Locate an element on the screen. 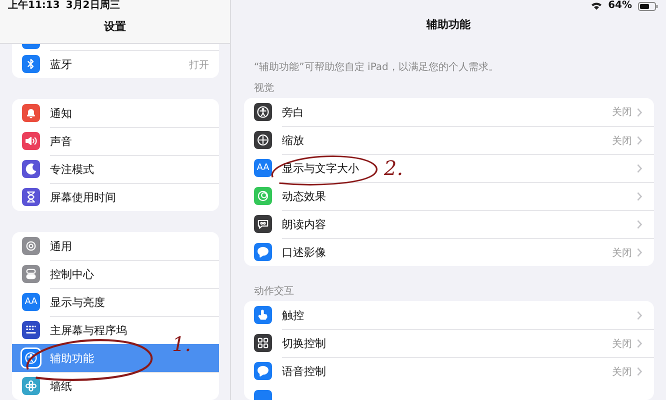 The image size is (666, 400). sidebar-item: AA 显示与亮度 is located at coordinates (115, 302).